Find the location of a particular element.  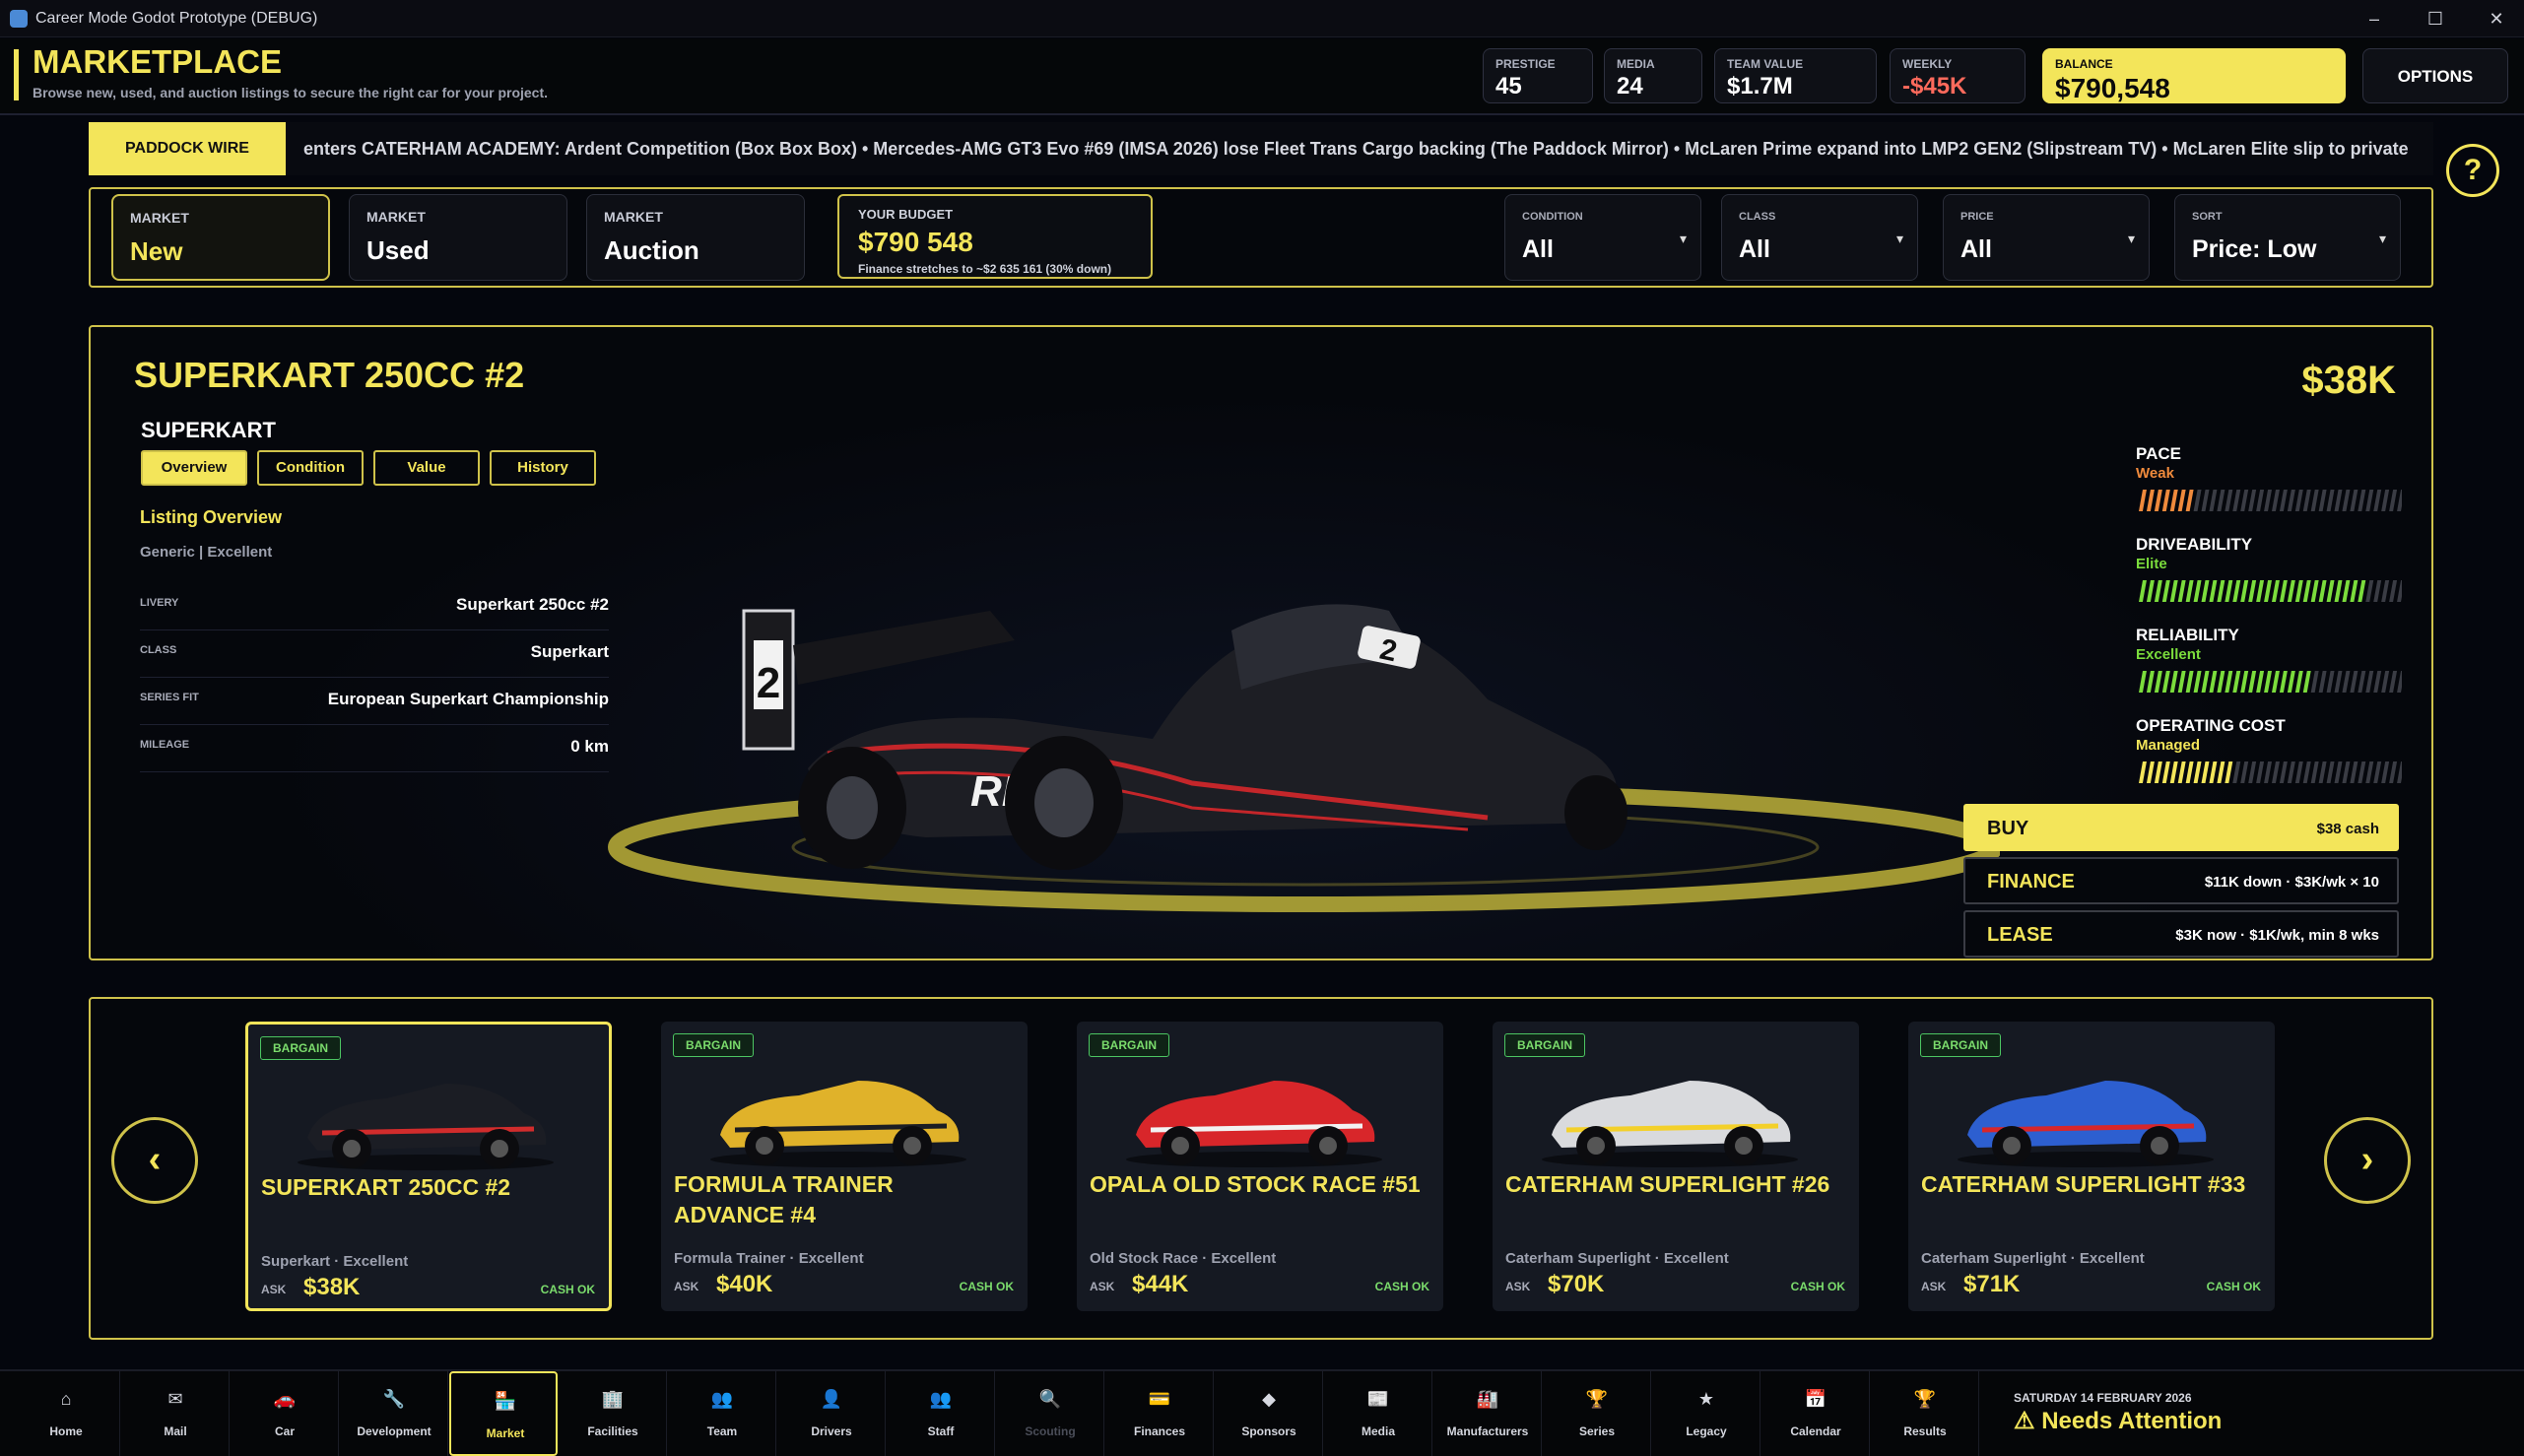

help-button: ? is located at coordinates (2472, 170).